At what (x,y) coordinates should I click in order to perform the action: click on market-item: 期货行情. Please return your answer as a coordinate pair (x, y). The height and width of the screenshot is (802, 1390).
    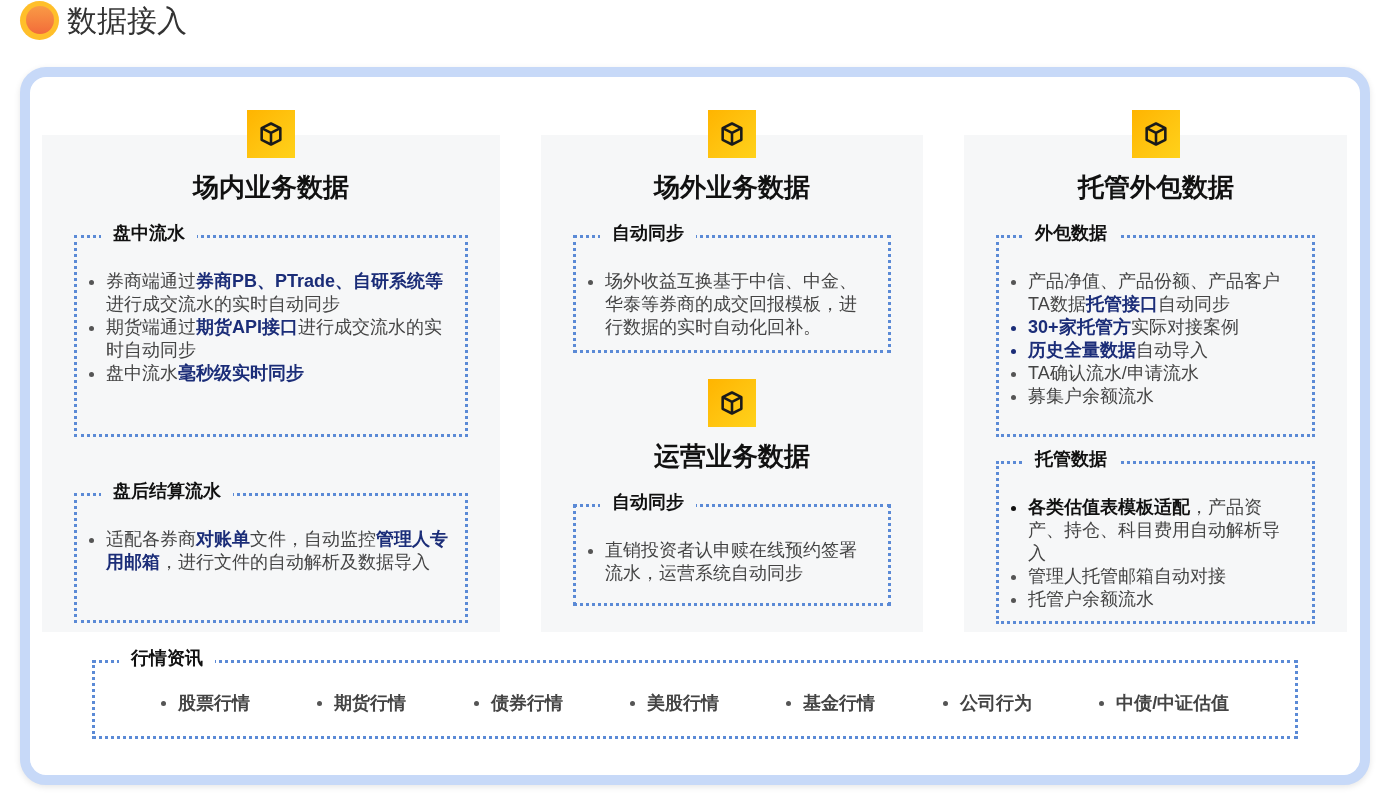
    Looking at the image, I should click on (370, 703).